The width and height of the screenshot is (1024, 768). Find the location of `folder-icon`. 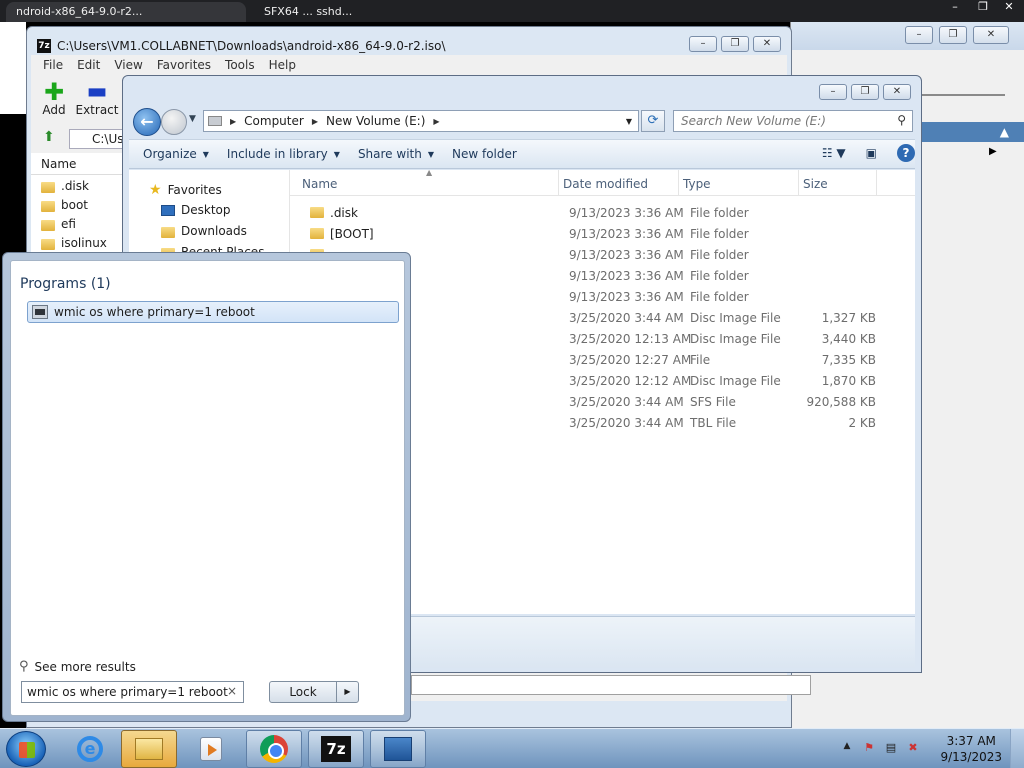

folder-icon is located at coordinates (48, 187).